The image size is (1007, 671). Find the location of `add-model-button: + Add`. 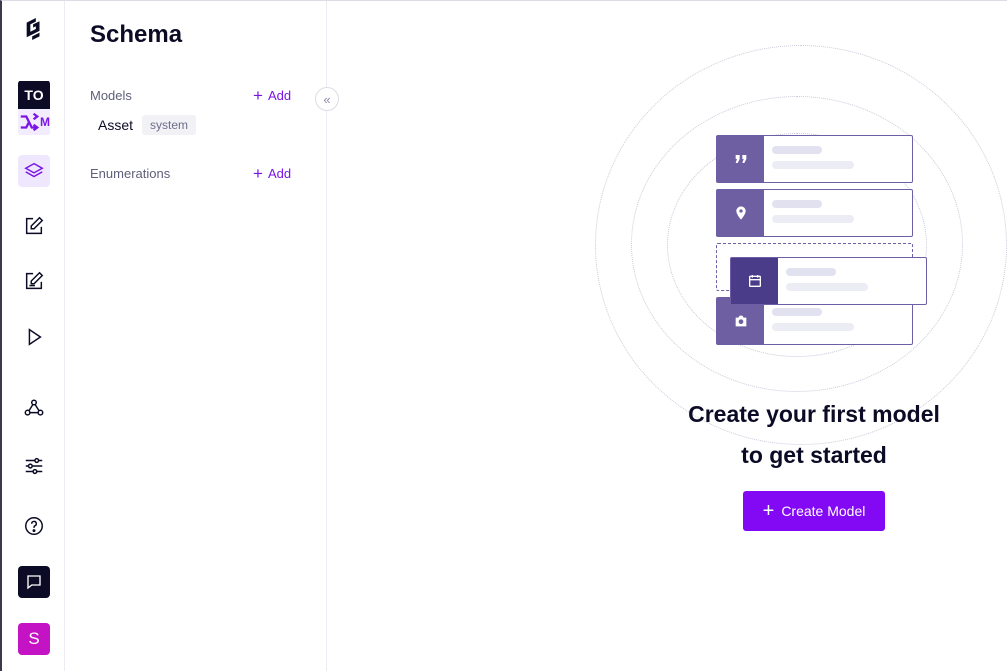

add-model-button: + Add is located at coordinates (272, 95).